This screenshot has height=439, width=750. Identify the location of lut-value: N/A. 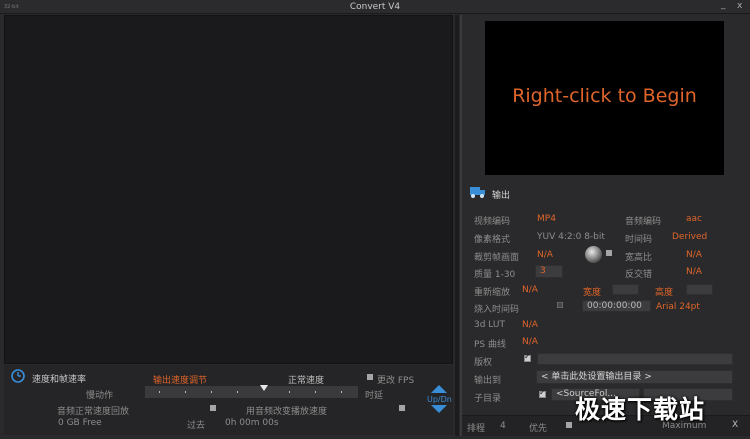
(530, 325).